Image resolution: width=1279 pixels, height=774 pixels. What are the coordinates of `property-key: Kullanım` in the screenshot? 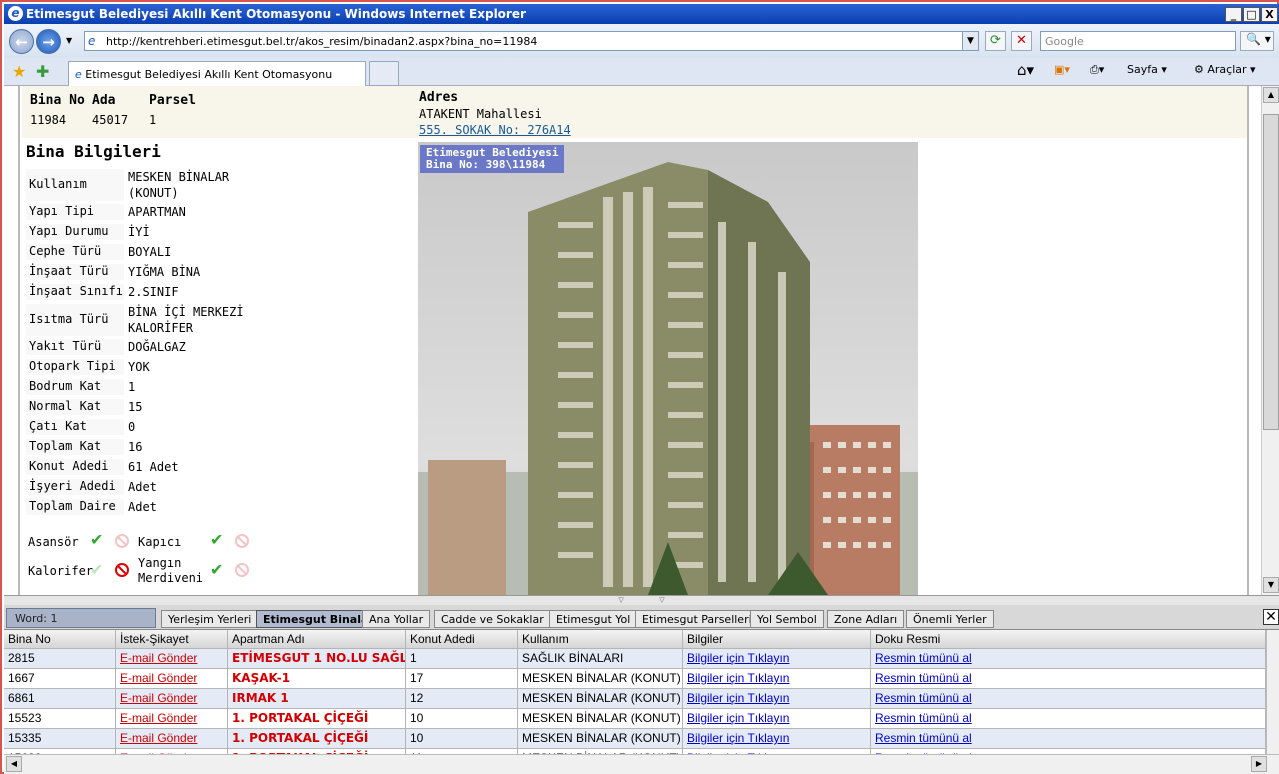 It's located at (75, 185).